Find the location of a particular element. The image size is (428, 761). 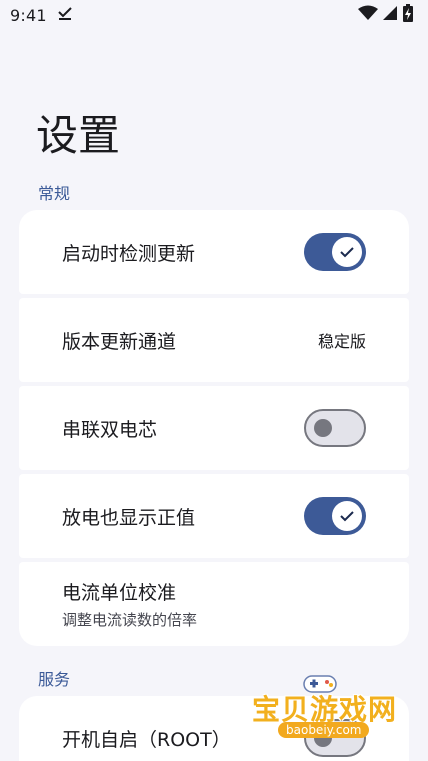

status-time: 9:41 is located at coordinates (28, 15).